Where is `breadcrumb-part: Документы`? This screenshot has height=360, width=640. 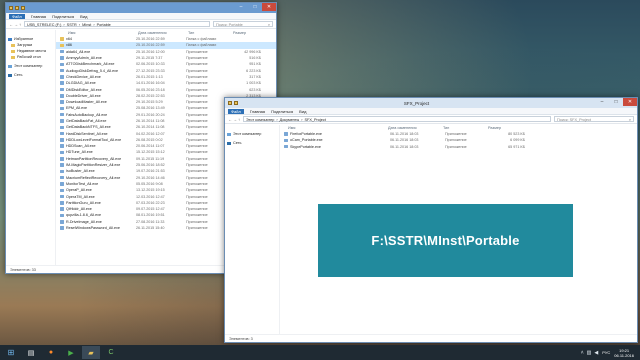
breadcrumb-part: Документы is located at coordinates (290, 119).